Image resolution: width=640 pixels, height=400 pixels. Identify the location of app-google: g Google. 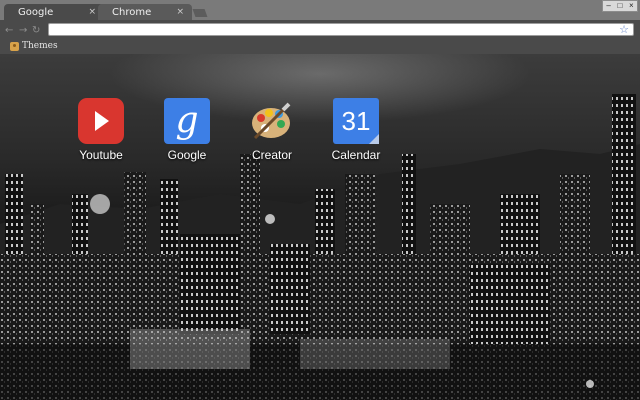
(187, 130).